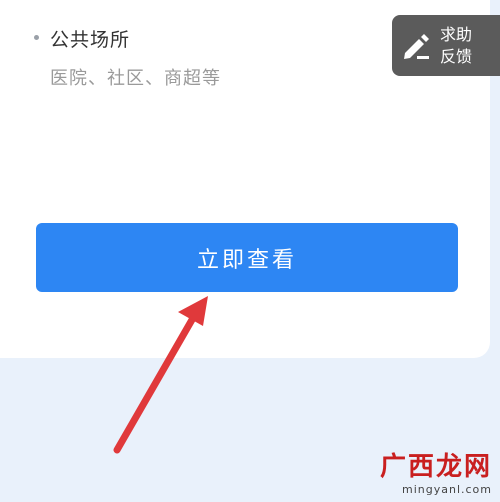 The height and width of the screenshot is (502, 500). What do you see at coordinates (447, 489) in the screenshot?
I see `watermark-domain: mingyanl.com` at bounding box center [447, 489].